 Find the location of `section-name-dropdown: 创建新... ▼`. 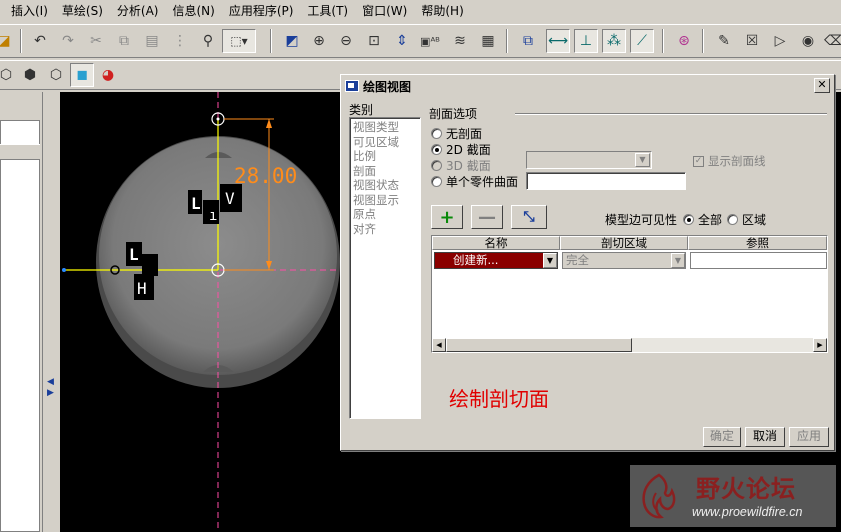

section-name-dropdown: 创建新... ▼ is located at coordinates (496, 260).